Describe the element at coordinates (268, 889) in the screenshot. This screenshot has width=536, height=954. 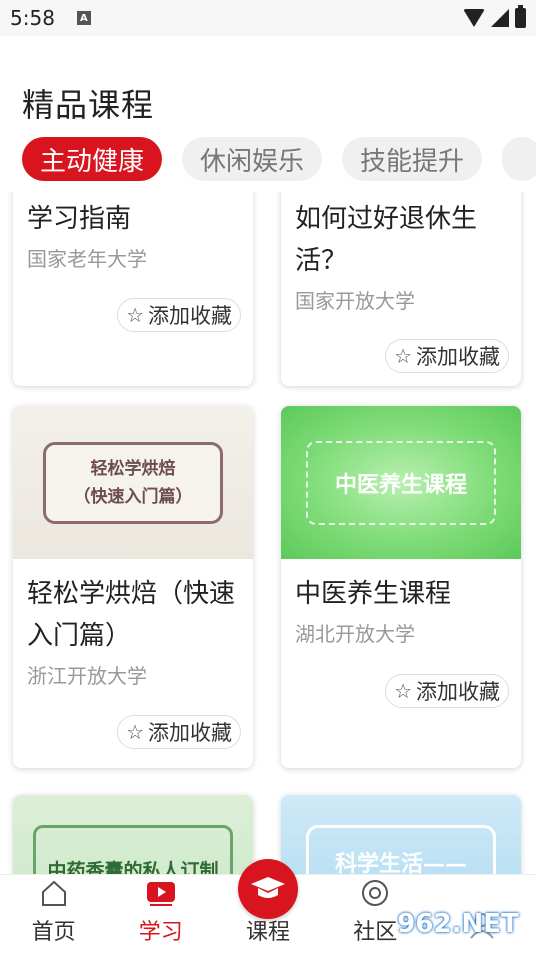
I see `graduation-cap-icon` at that location.